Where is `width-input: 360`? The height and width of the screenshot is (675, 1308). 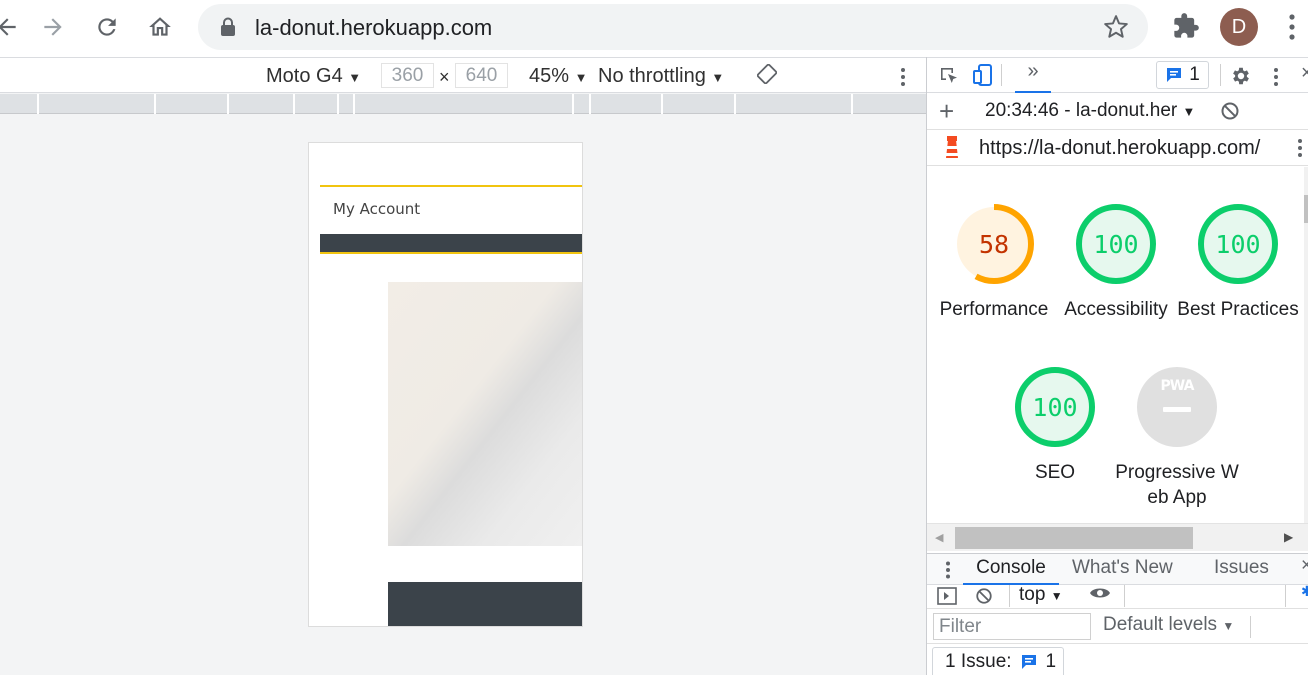 width-input: 360 is located at coordinates (407, 75).